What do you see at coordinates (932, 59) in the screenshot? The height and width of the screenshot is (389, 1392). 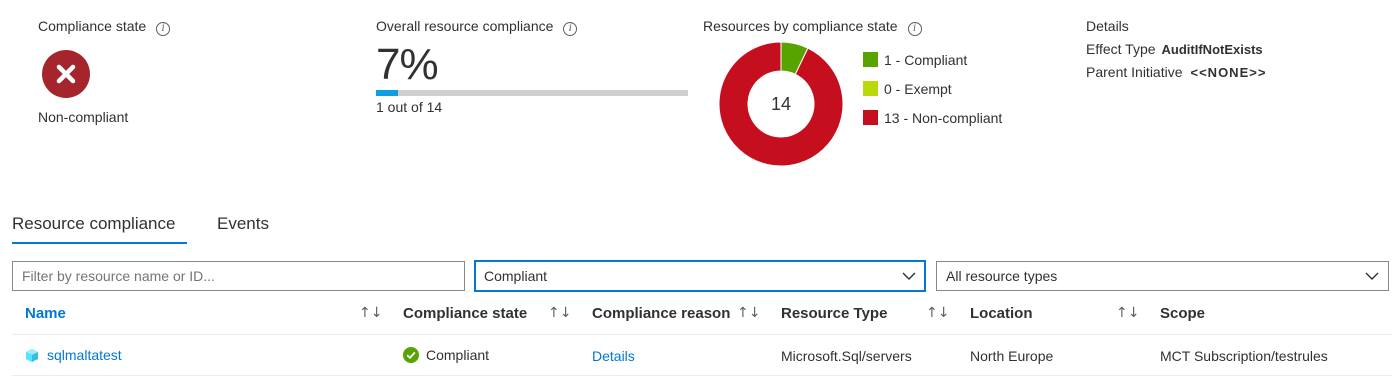 I see `legend-item-compliant: 1 - Compliant` at bounding box center [932, 59].